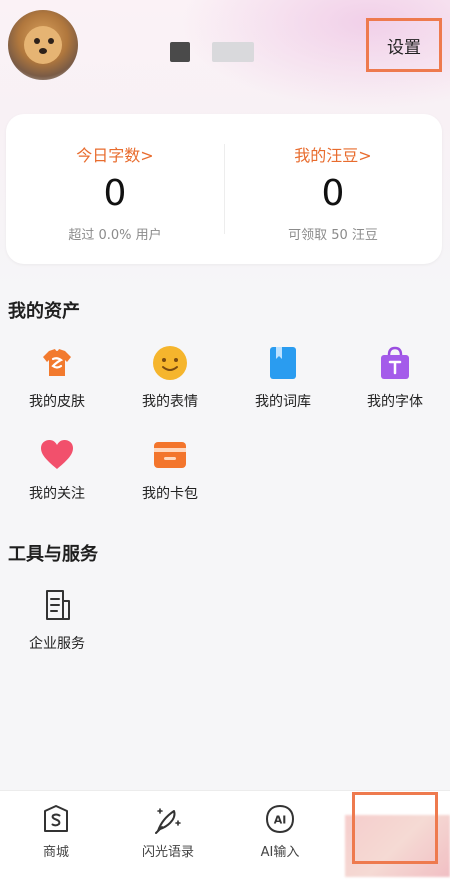  I want to click on tab-ai-input: AI AI输入, so click(280, 836).